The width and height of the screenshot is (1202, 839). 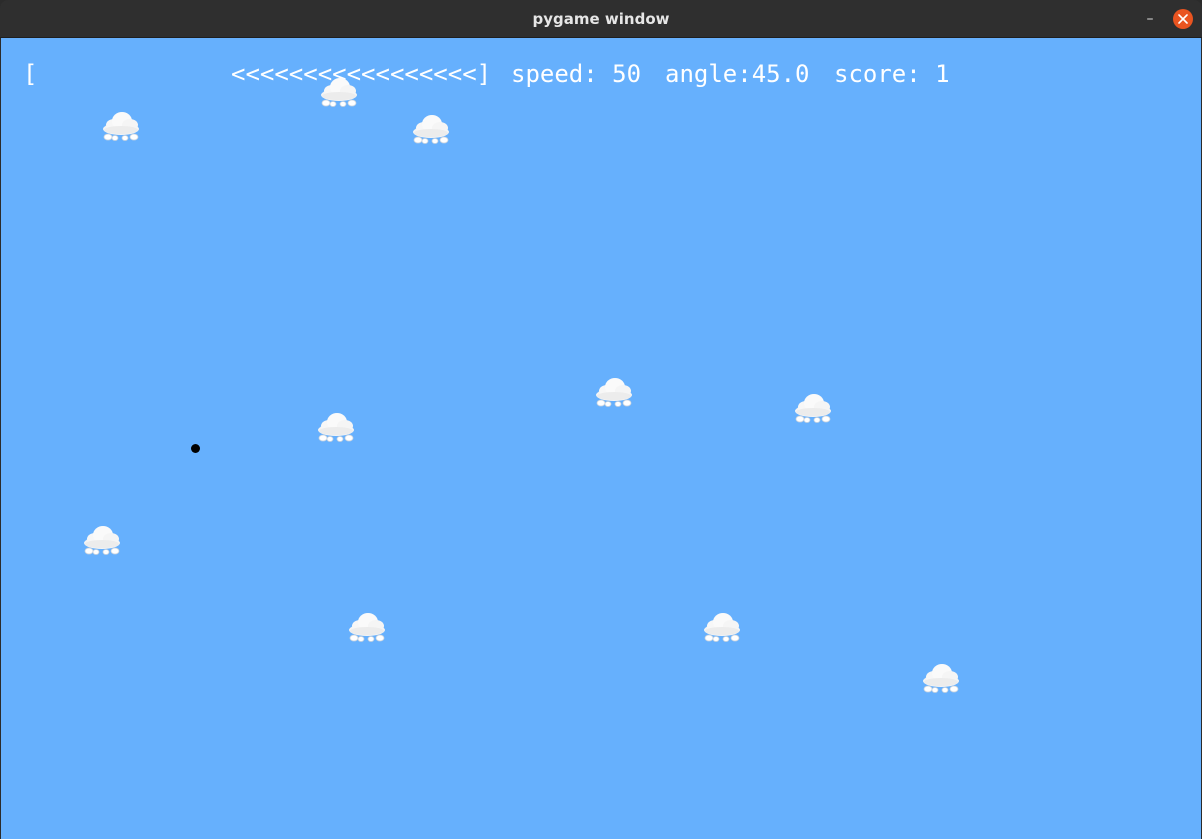 I want to click on minimize-icon: –, so click(x=1150, y=19).